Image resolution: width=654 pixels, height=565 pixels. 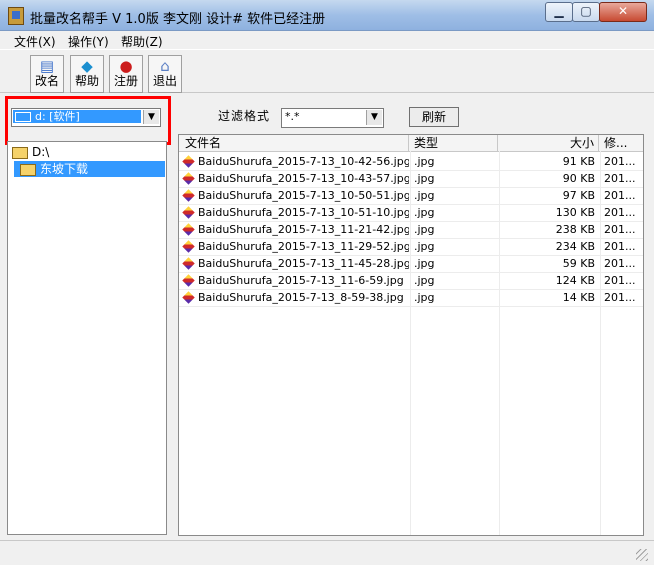 What do you see at coordinates (46, 81) in the screenshot?
I see `rename-label: 改名` at bounding box center [46, 81].